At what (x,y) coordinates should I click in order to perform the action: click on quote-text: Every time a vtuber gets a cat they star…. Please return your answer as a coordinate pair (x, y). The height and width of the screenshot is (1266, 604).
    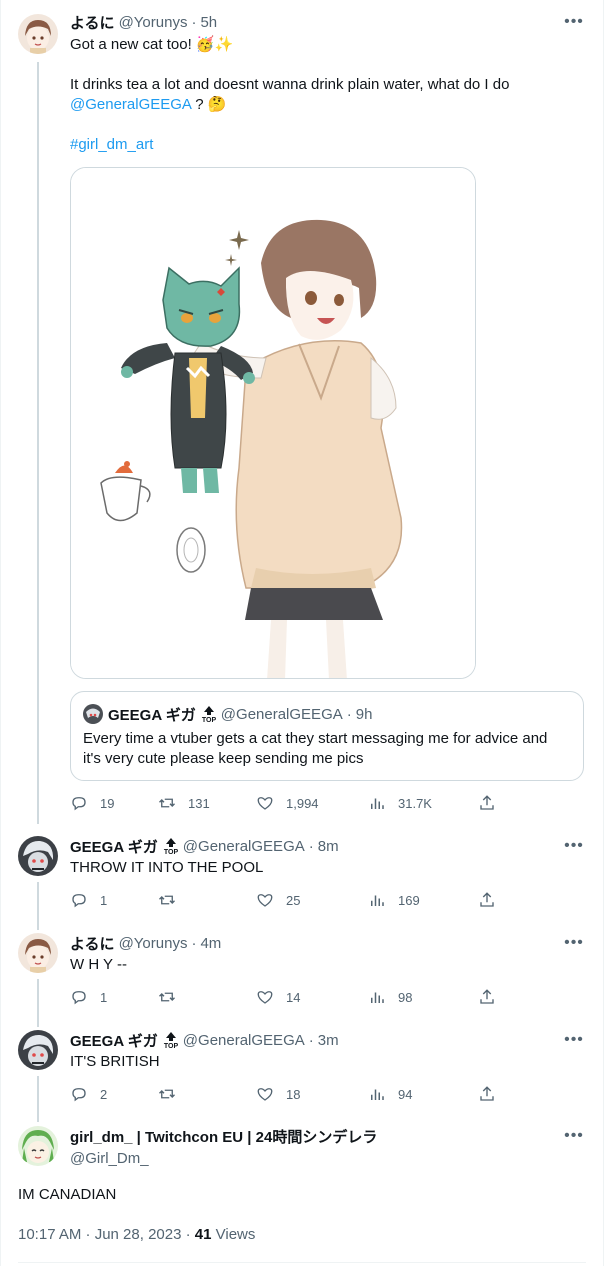
    Looking at the image, I should click on (315, 748).